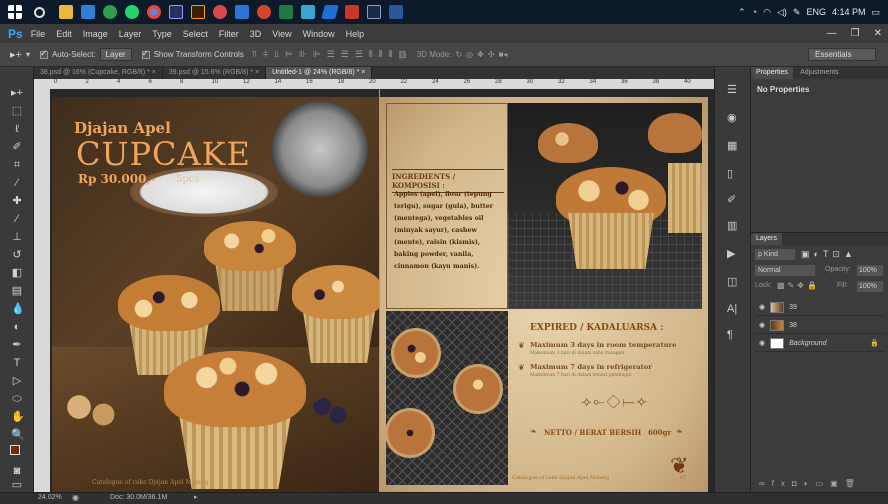 Image resolution: width=888 pixels, height=504 pixels. I want to click on search-icon, so click(39, 12).